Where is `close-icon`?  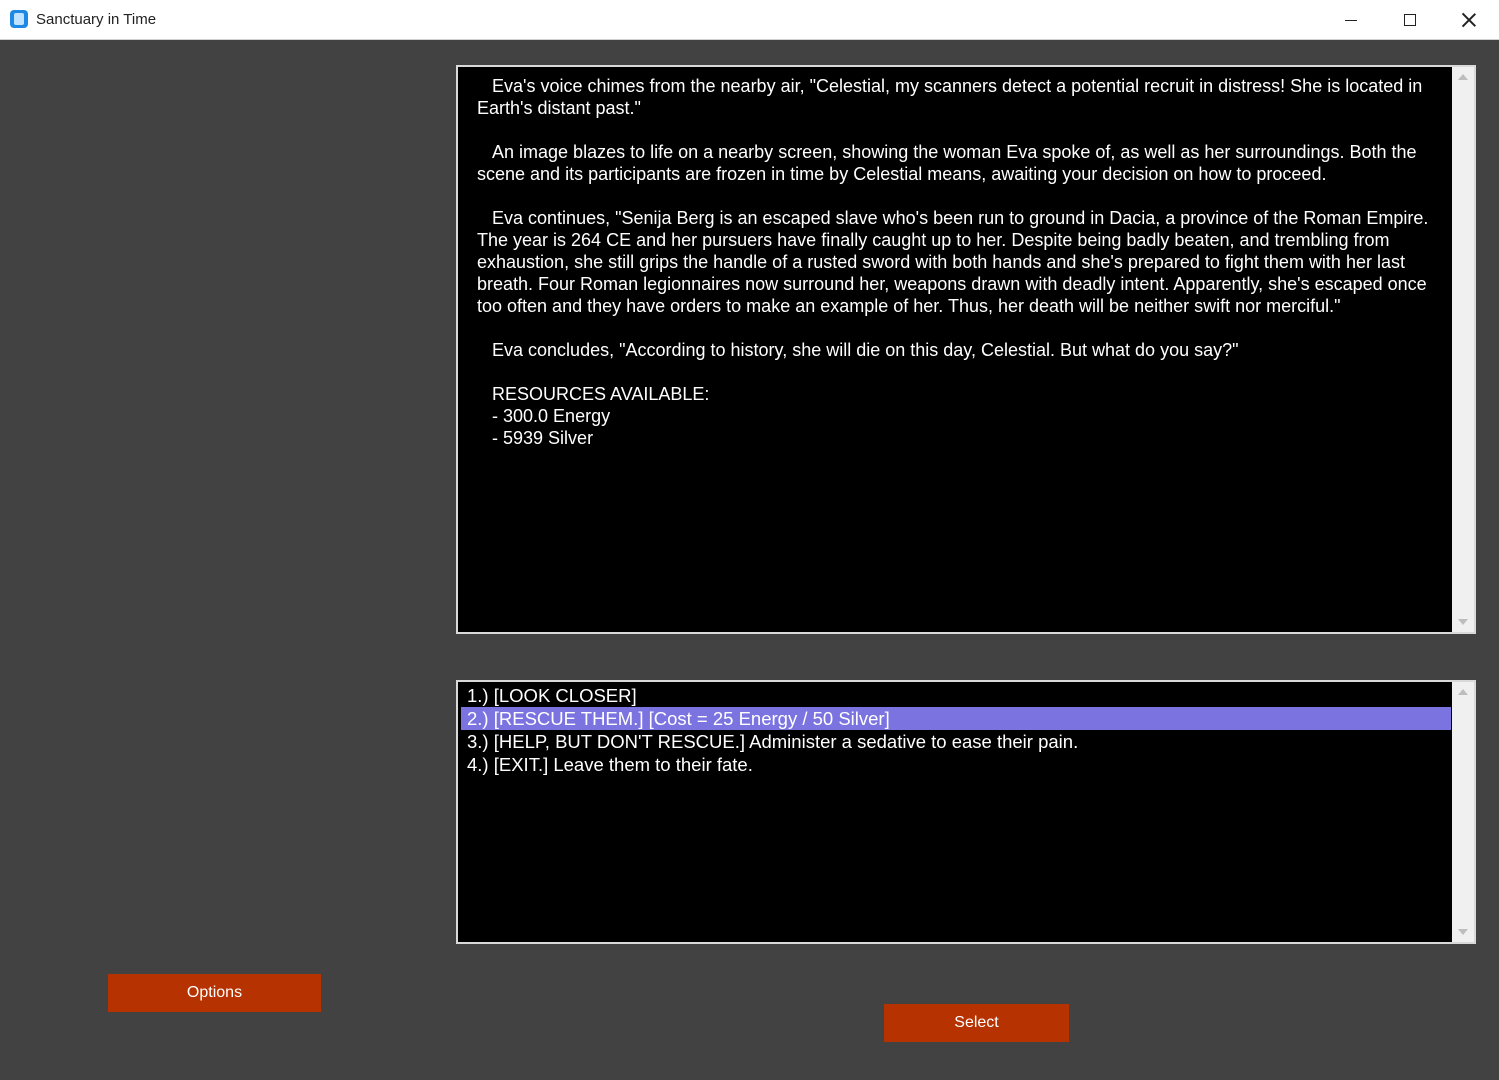
close-icon is located at coordinates (1469, 20).